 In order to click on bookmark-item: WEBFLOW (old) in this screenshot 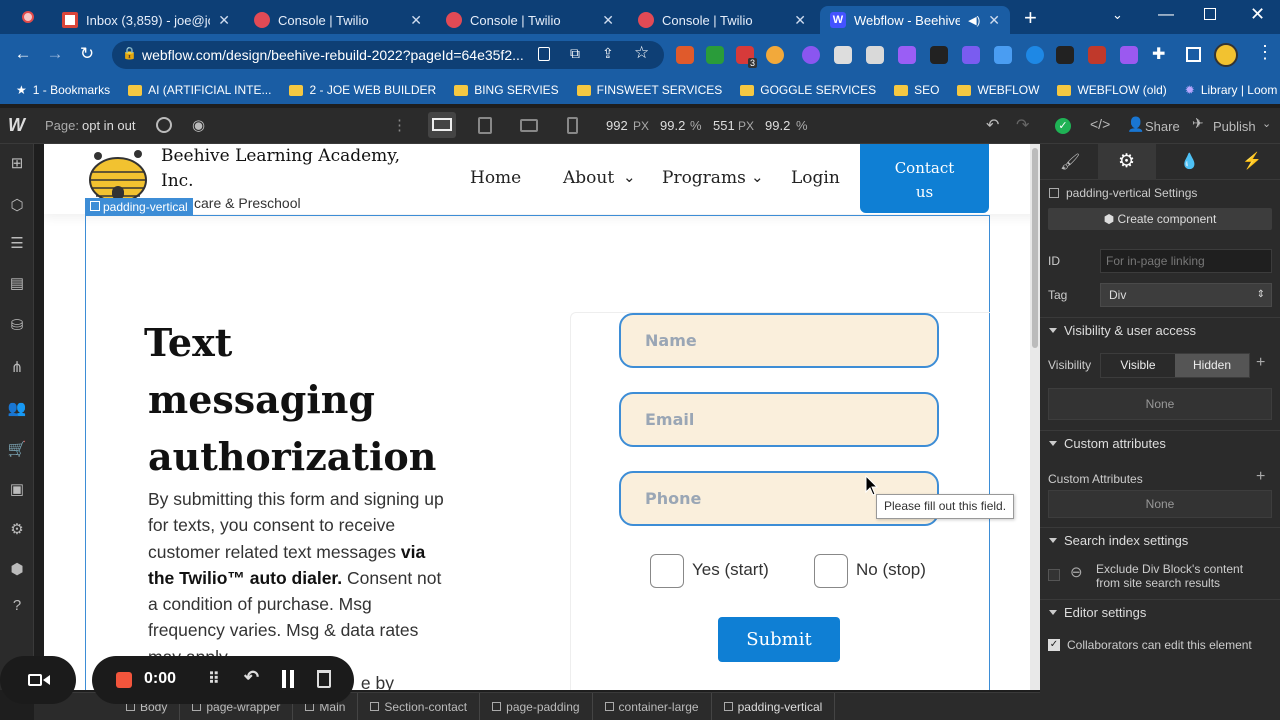, I will do `click(1112, 90)`.